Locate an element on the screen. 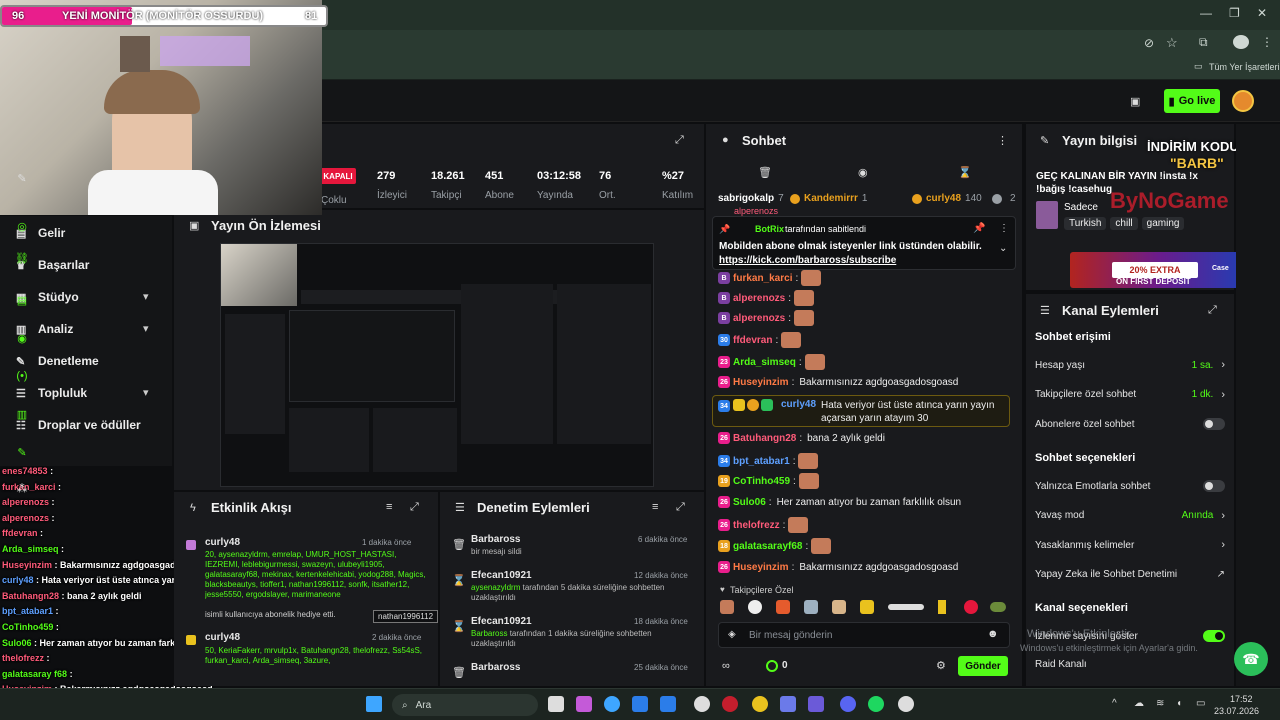 The height and width of the screenshot is (720, 1280). outlook-icon is located at coordinates (640, 704).